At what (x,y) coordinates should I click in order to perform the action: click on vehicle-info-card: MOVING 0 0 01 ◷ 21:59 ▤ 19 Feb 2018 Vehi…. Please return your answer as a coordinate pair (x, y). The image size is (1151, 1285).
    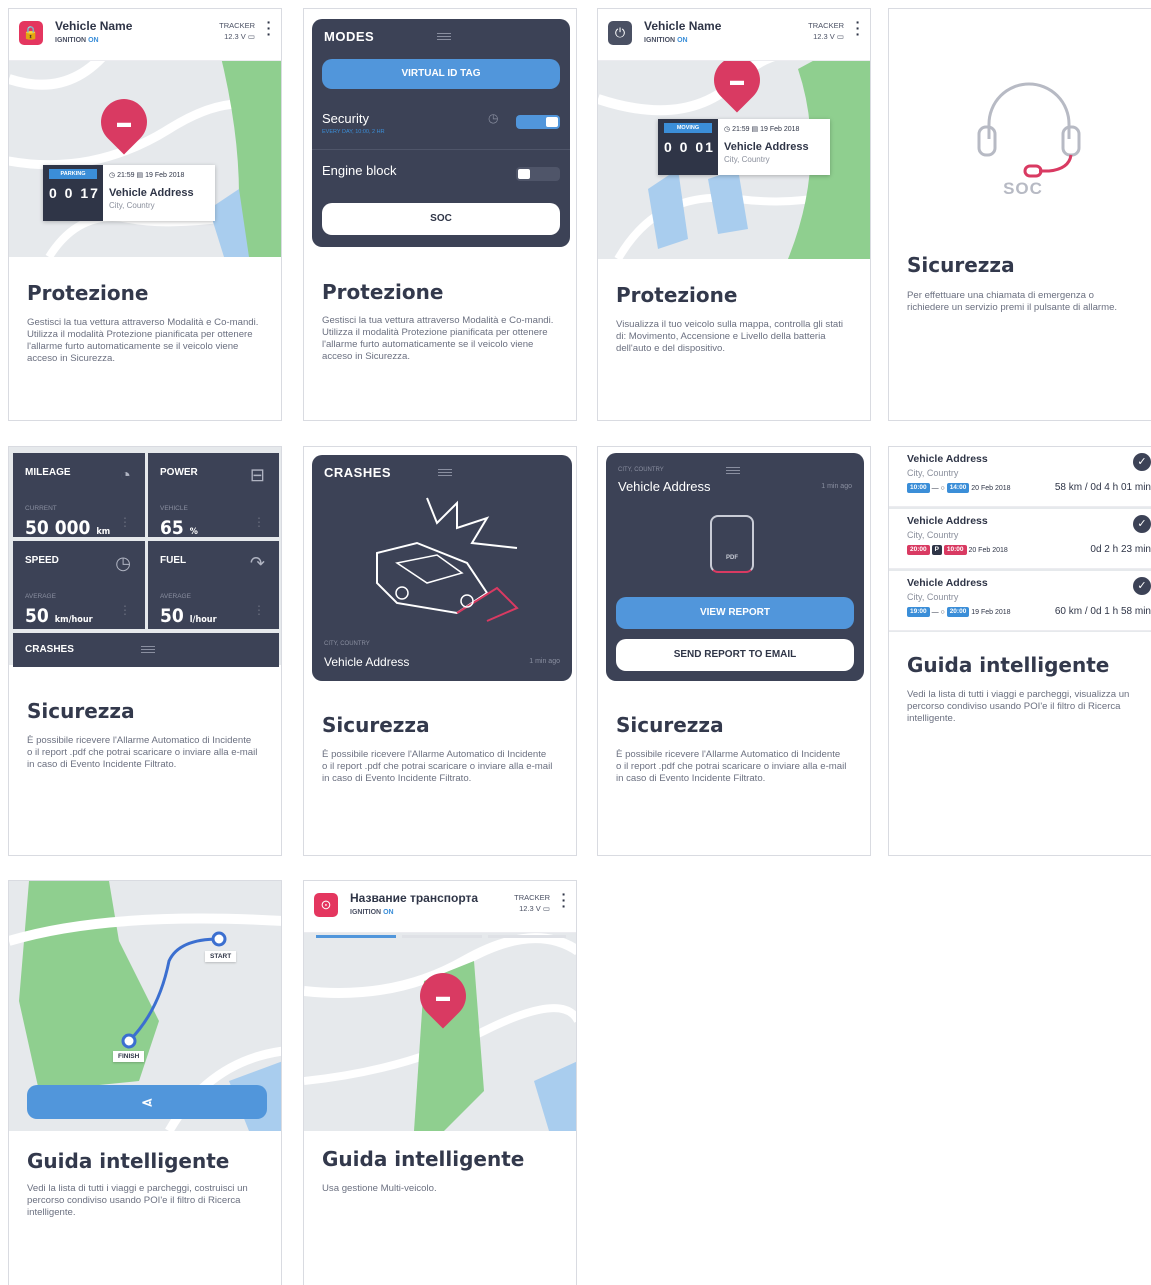
    Looking at the image, I should click on (744, 147).